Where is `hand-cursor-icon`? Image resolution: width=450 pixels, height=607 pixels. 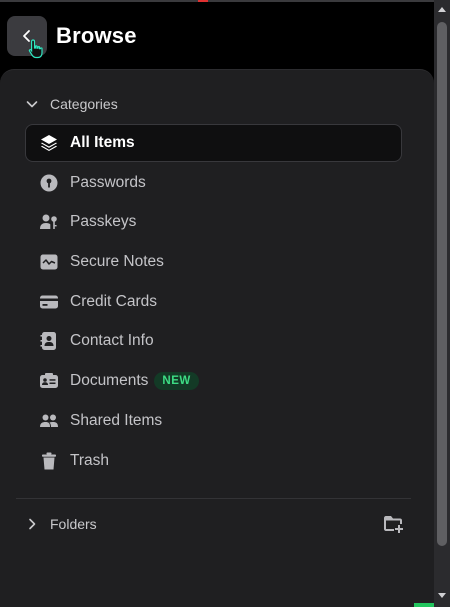 hand-cursor-icon is located at coordinates (35, 49).